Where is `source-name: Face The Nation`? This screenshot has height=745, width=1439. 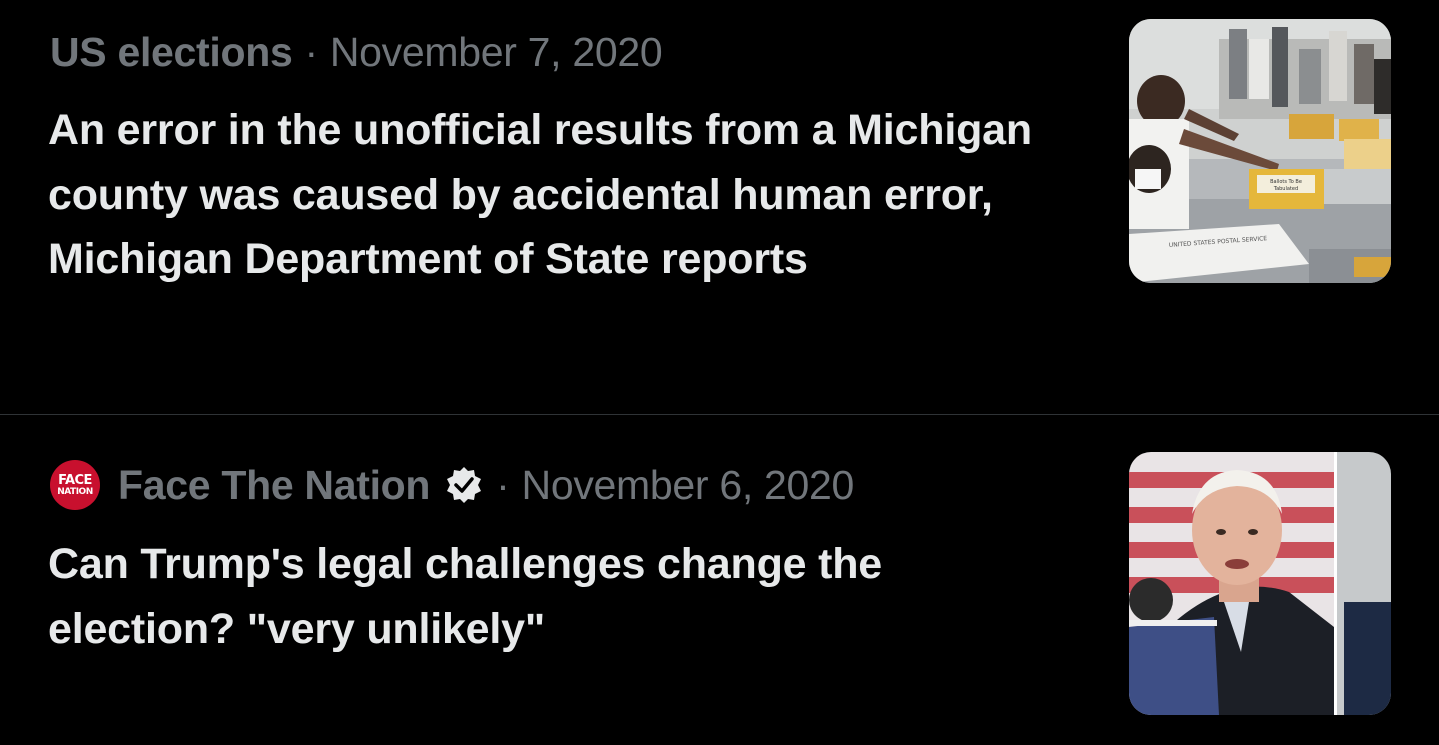
source-name: Face The Nation is located at coordinates (274, 485).